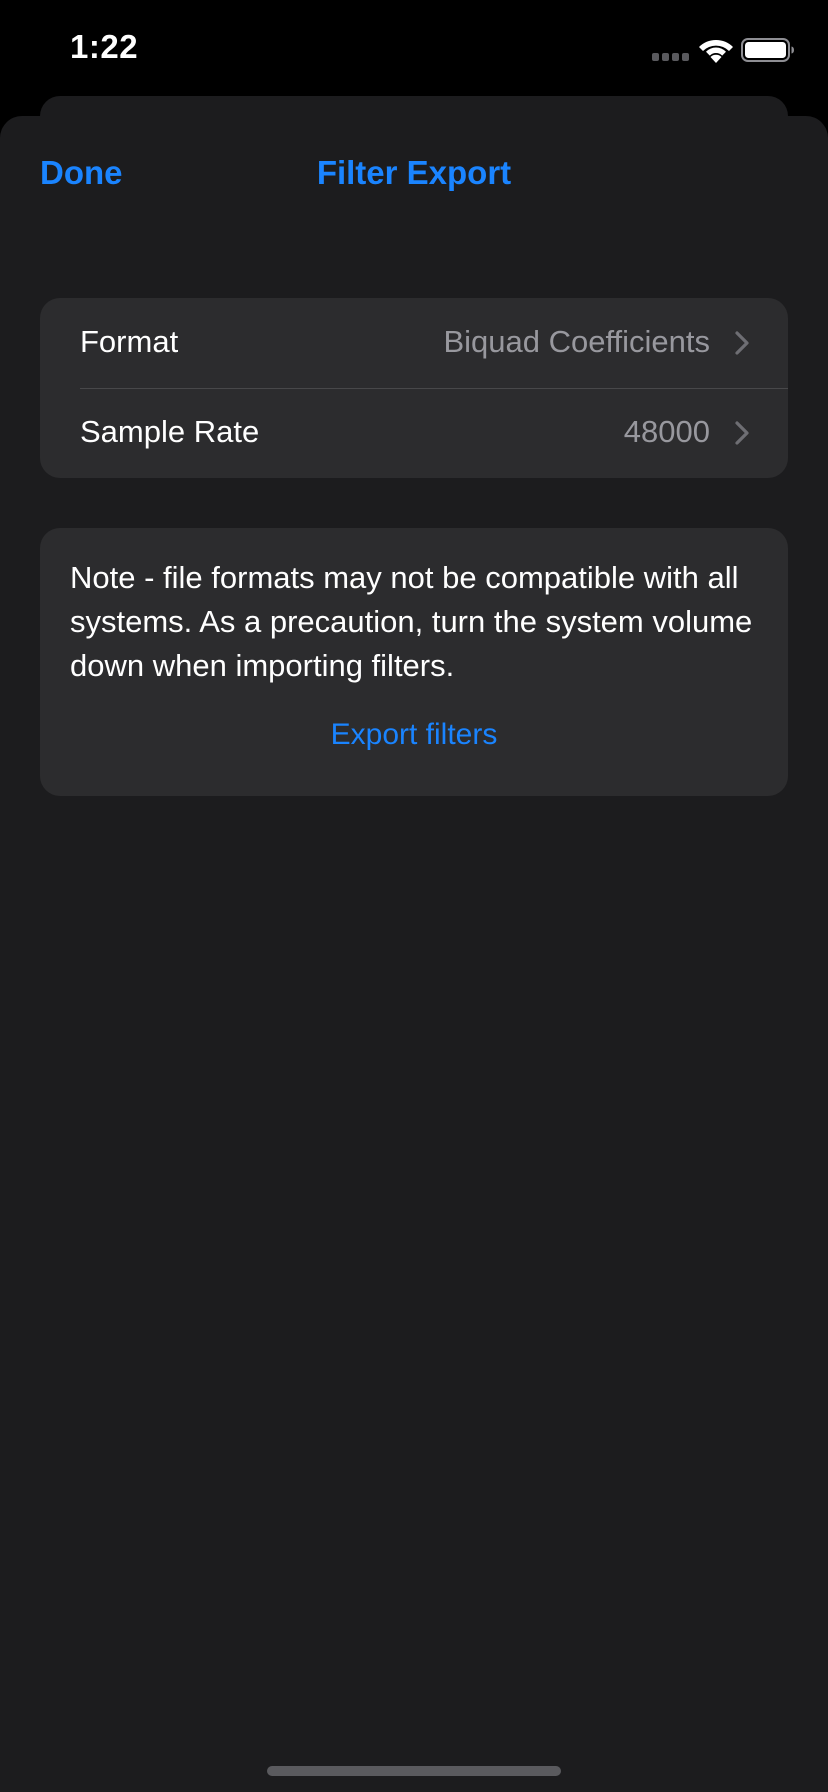  Describe the element at coordinates (414, 735) in the screenshot. I see `export-filters-button: Export filters` at that location.